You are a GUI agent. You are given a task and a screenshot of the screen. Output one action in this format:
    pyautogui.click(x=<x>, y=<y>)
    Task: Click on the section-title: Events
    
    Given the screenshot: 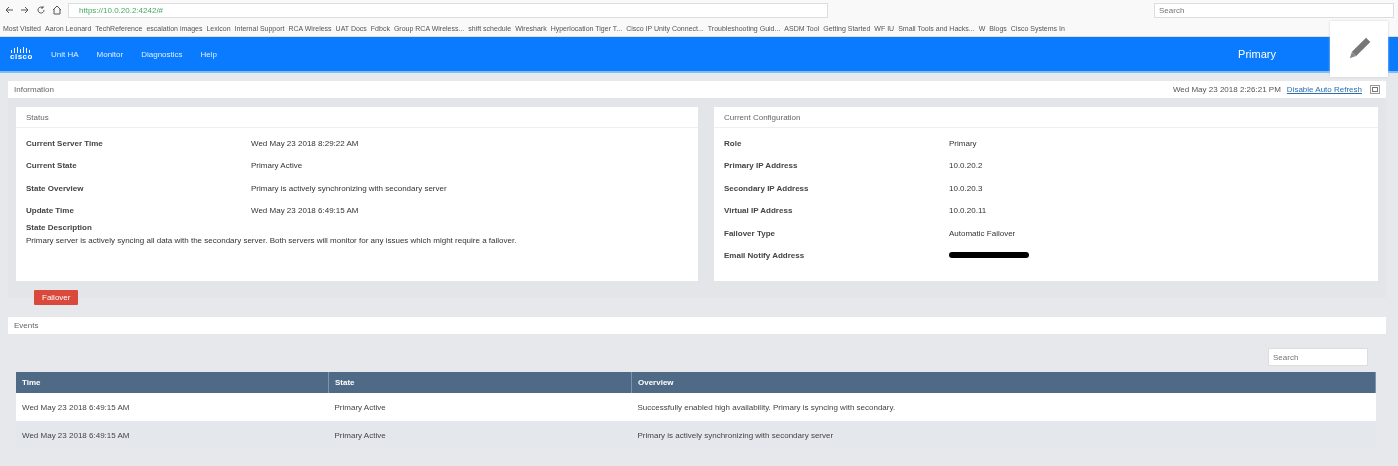 What is the action you would take?
    pyautogui.click(x=26, y=325)
    